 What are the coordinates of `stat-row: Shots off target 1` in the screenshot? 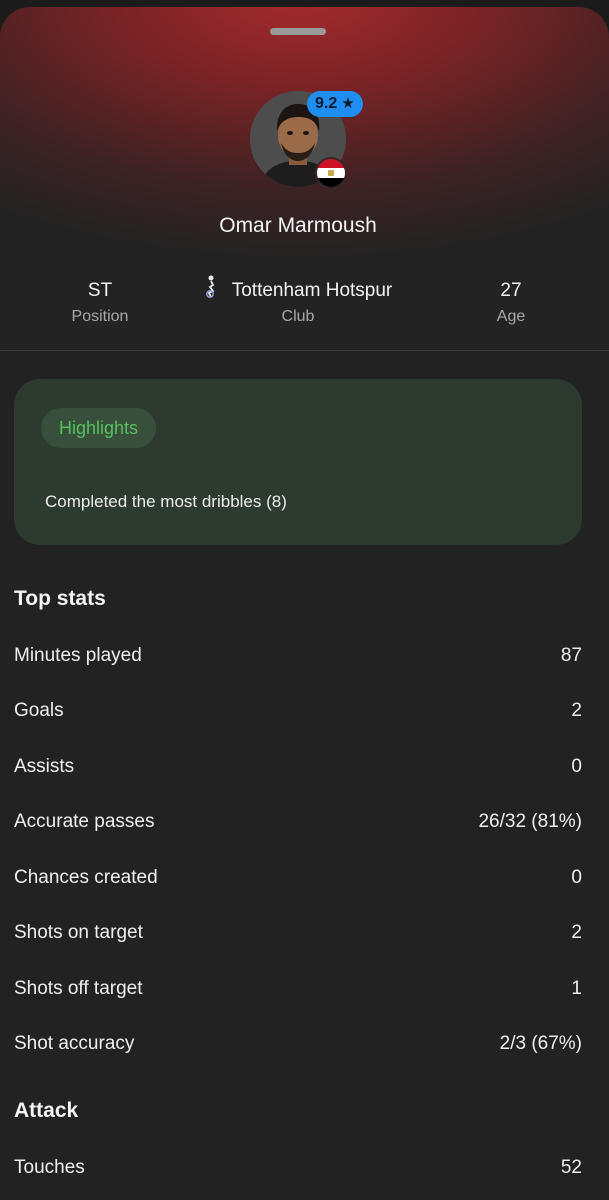 It's located at (298, 989).